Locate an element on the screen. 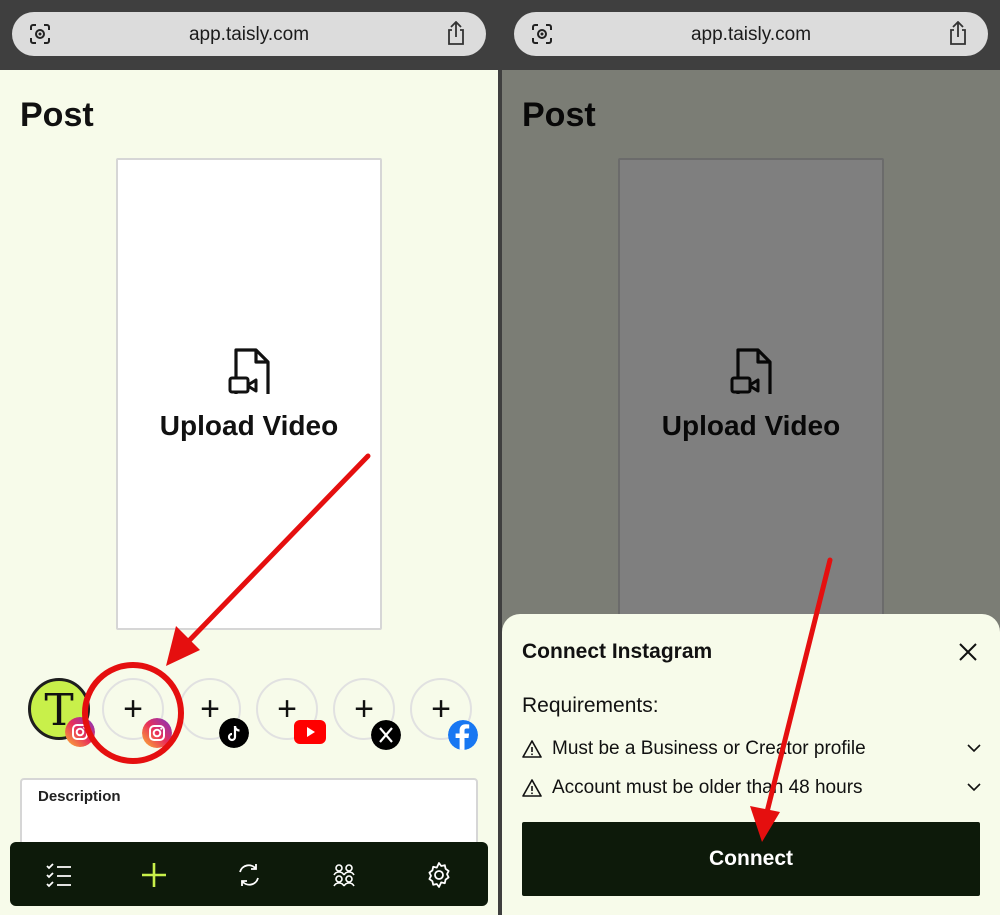 This screenshot has width=1000, height=915. add-youtube-account: + is located at coordinates (291, 711).